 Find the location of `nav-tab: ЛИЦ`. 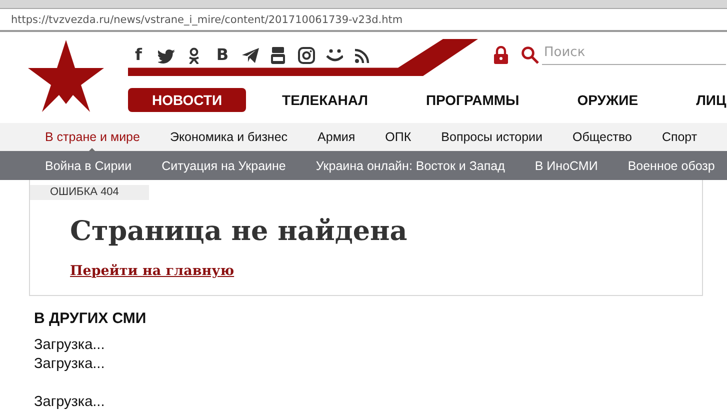

nav-tab: ЛИЦ is located at coordinates (711, 100).